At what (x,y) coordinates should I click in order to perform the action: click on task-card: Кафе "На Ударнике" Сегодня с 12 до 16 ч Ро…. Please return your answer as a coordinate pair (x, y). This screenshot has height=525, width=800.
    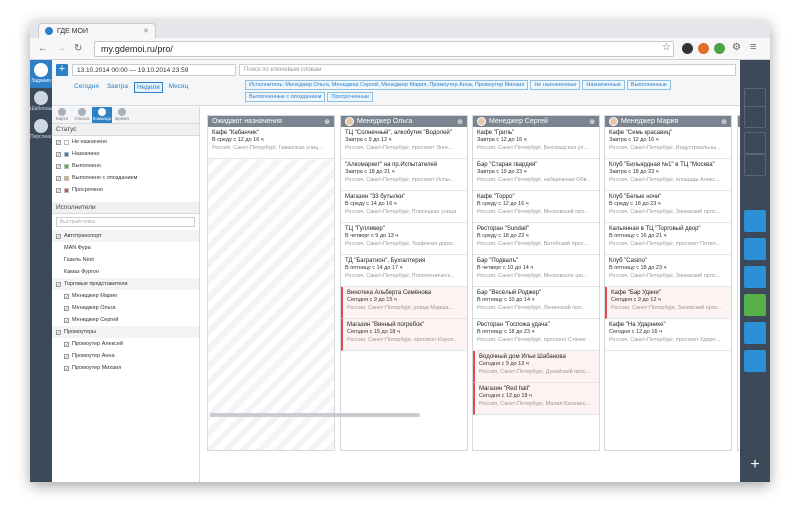
    Looking at the image, I should click on (668, 335).